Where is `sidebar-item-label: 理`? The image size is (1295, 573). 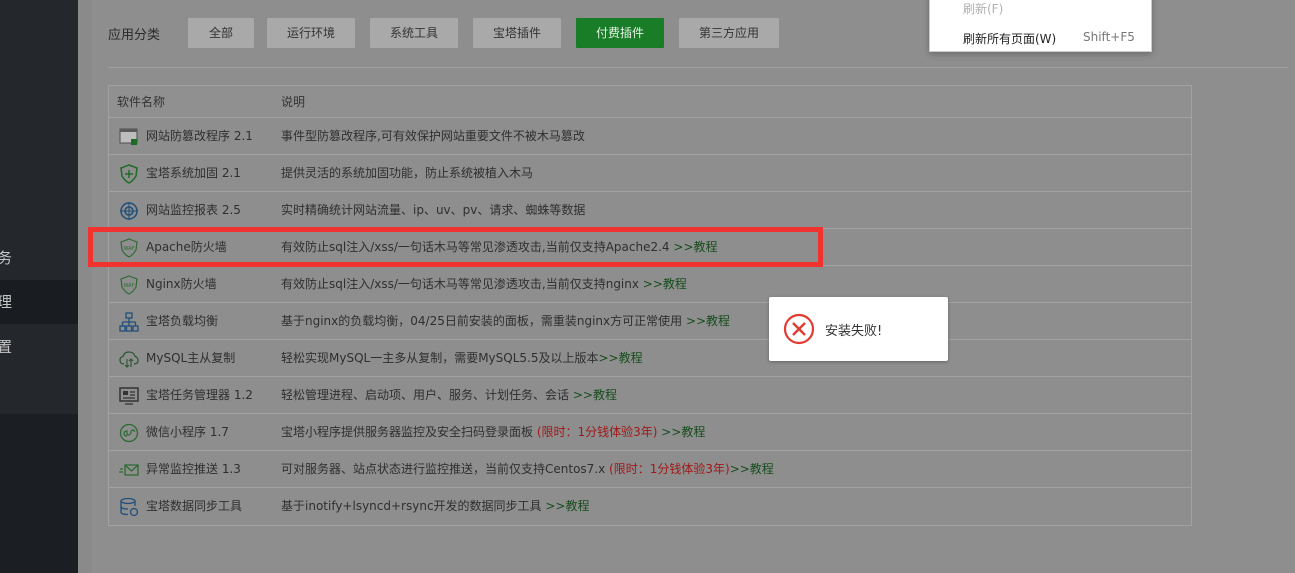
sidebar-item-label: 理 is located at coordinates (6, 302).